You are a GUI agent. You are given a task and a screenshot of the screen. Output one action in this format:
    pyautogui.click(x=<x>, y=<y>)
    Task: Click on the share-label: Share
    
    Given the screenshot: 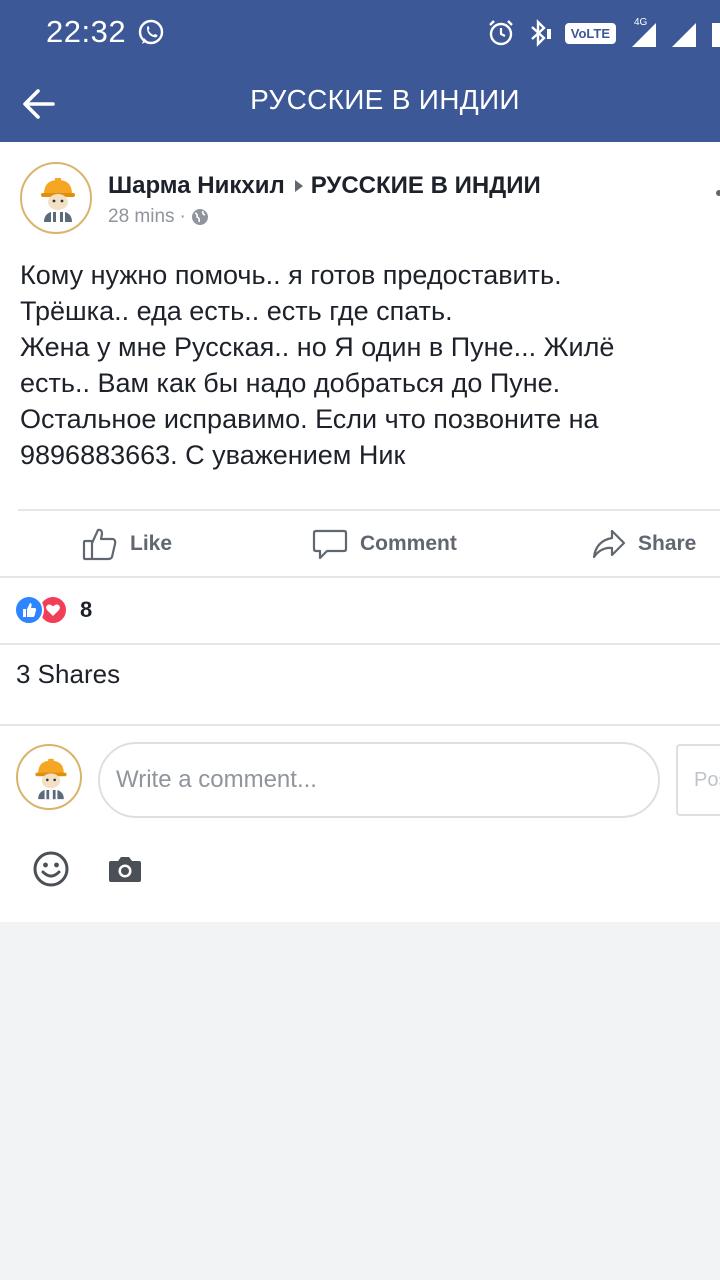 What is the action you would take?
    pyautogui.click(x=667, y=543)
    